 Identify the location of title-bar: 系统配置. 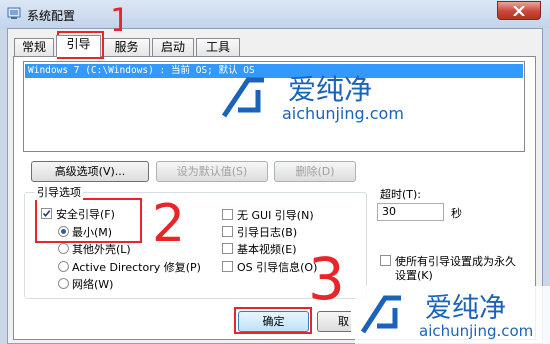
(275, 14).